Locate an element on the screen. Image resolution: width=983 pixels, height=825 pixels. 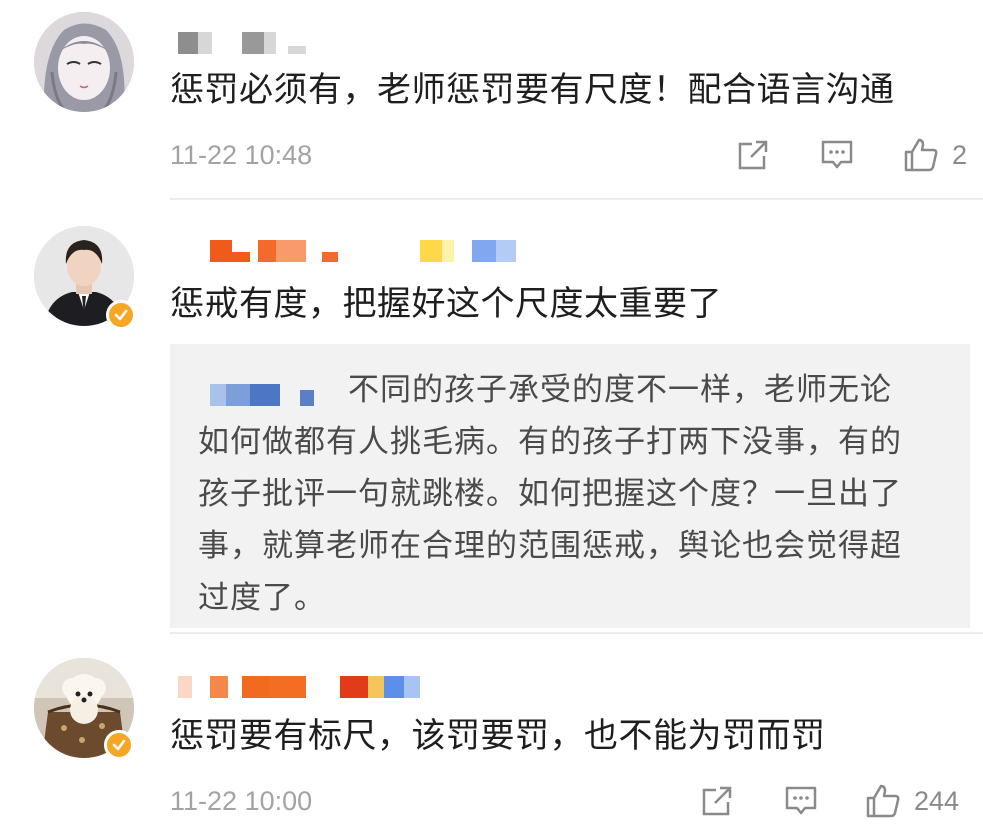
avatar-illustration is located at coordinates (84, 62).